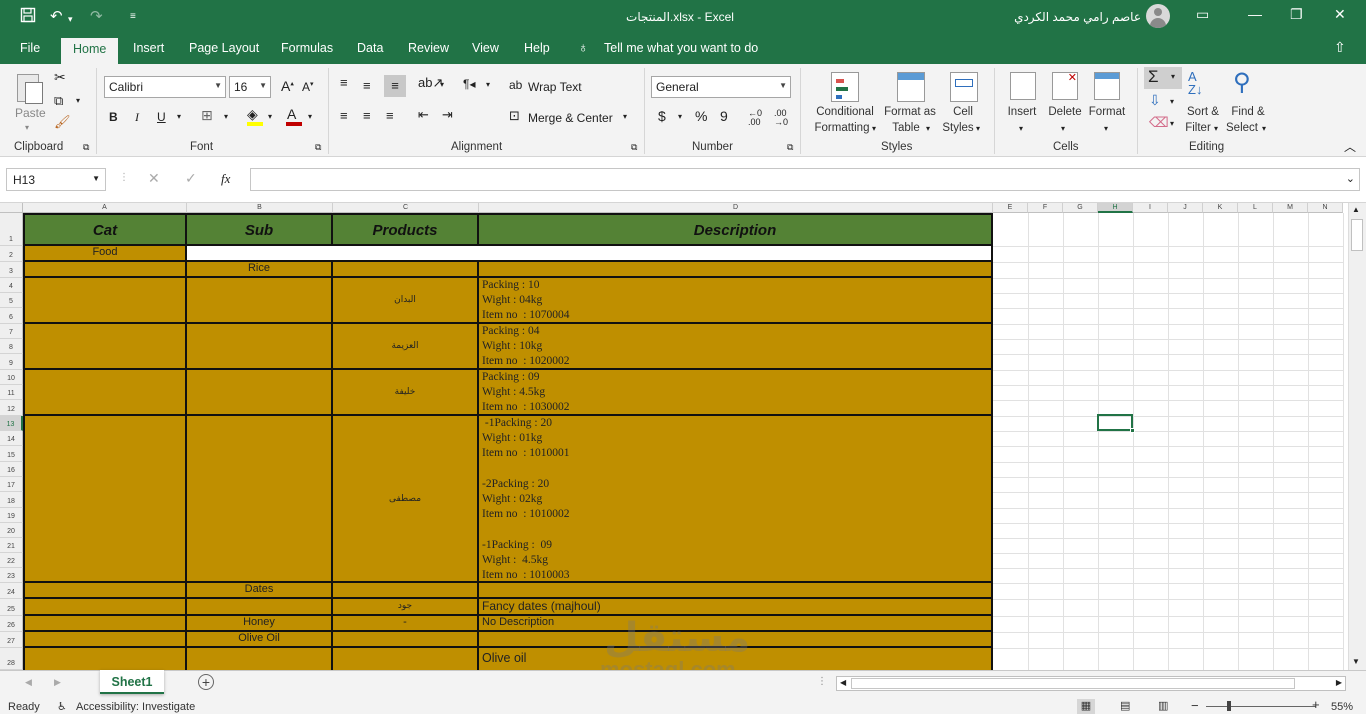  Describe the element at coordinates (105, 208) in the screenshot. I see `column-header: A` at that location.